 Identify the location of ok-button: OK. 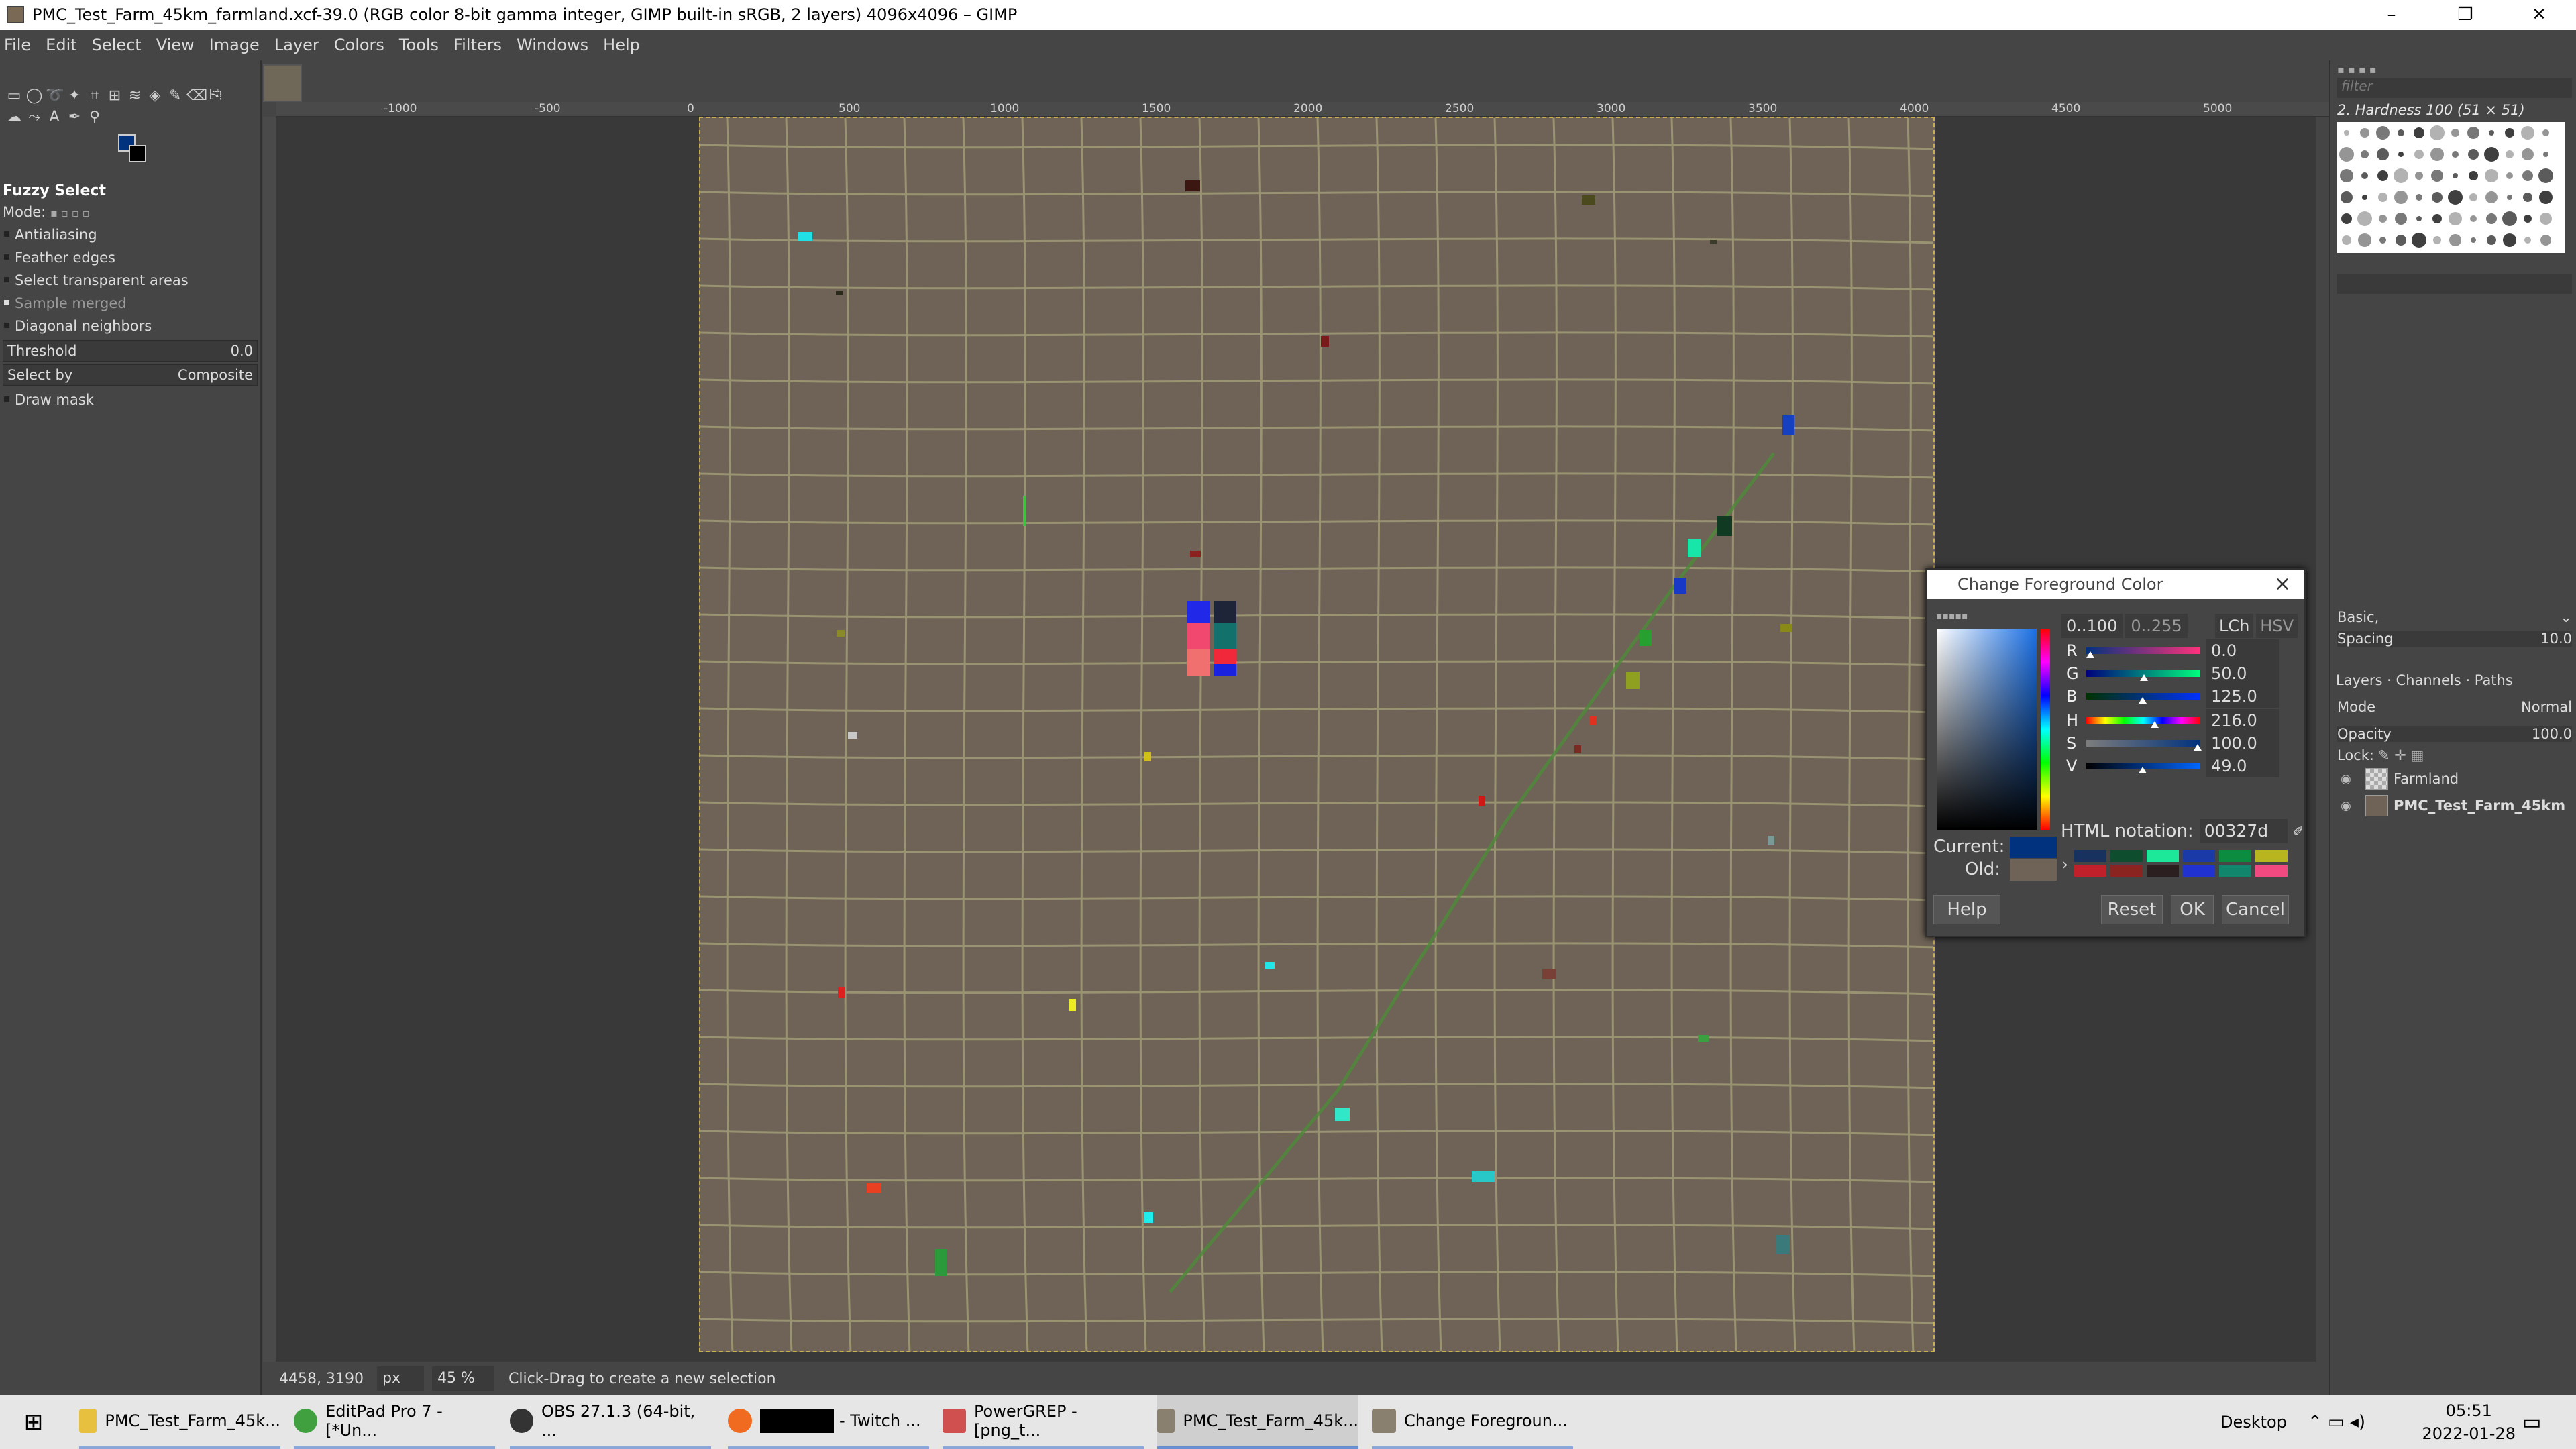
(2192, 909).